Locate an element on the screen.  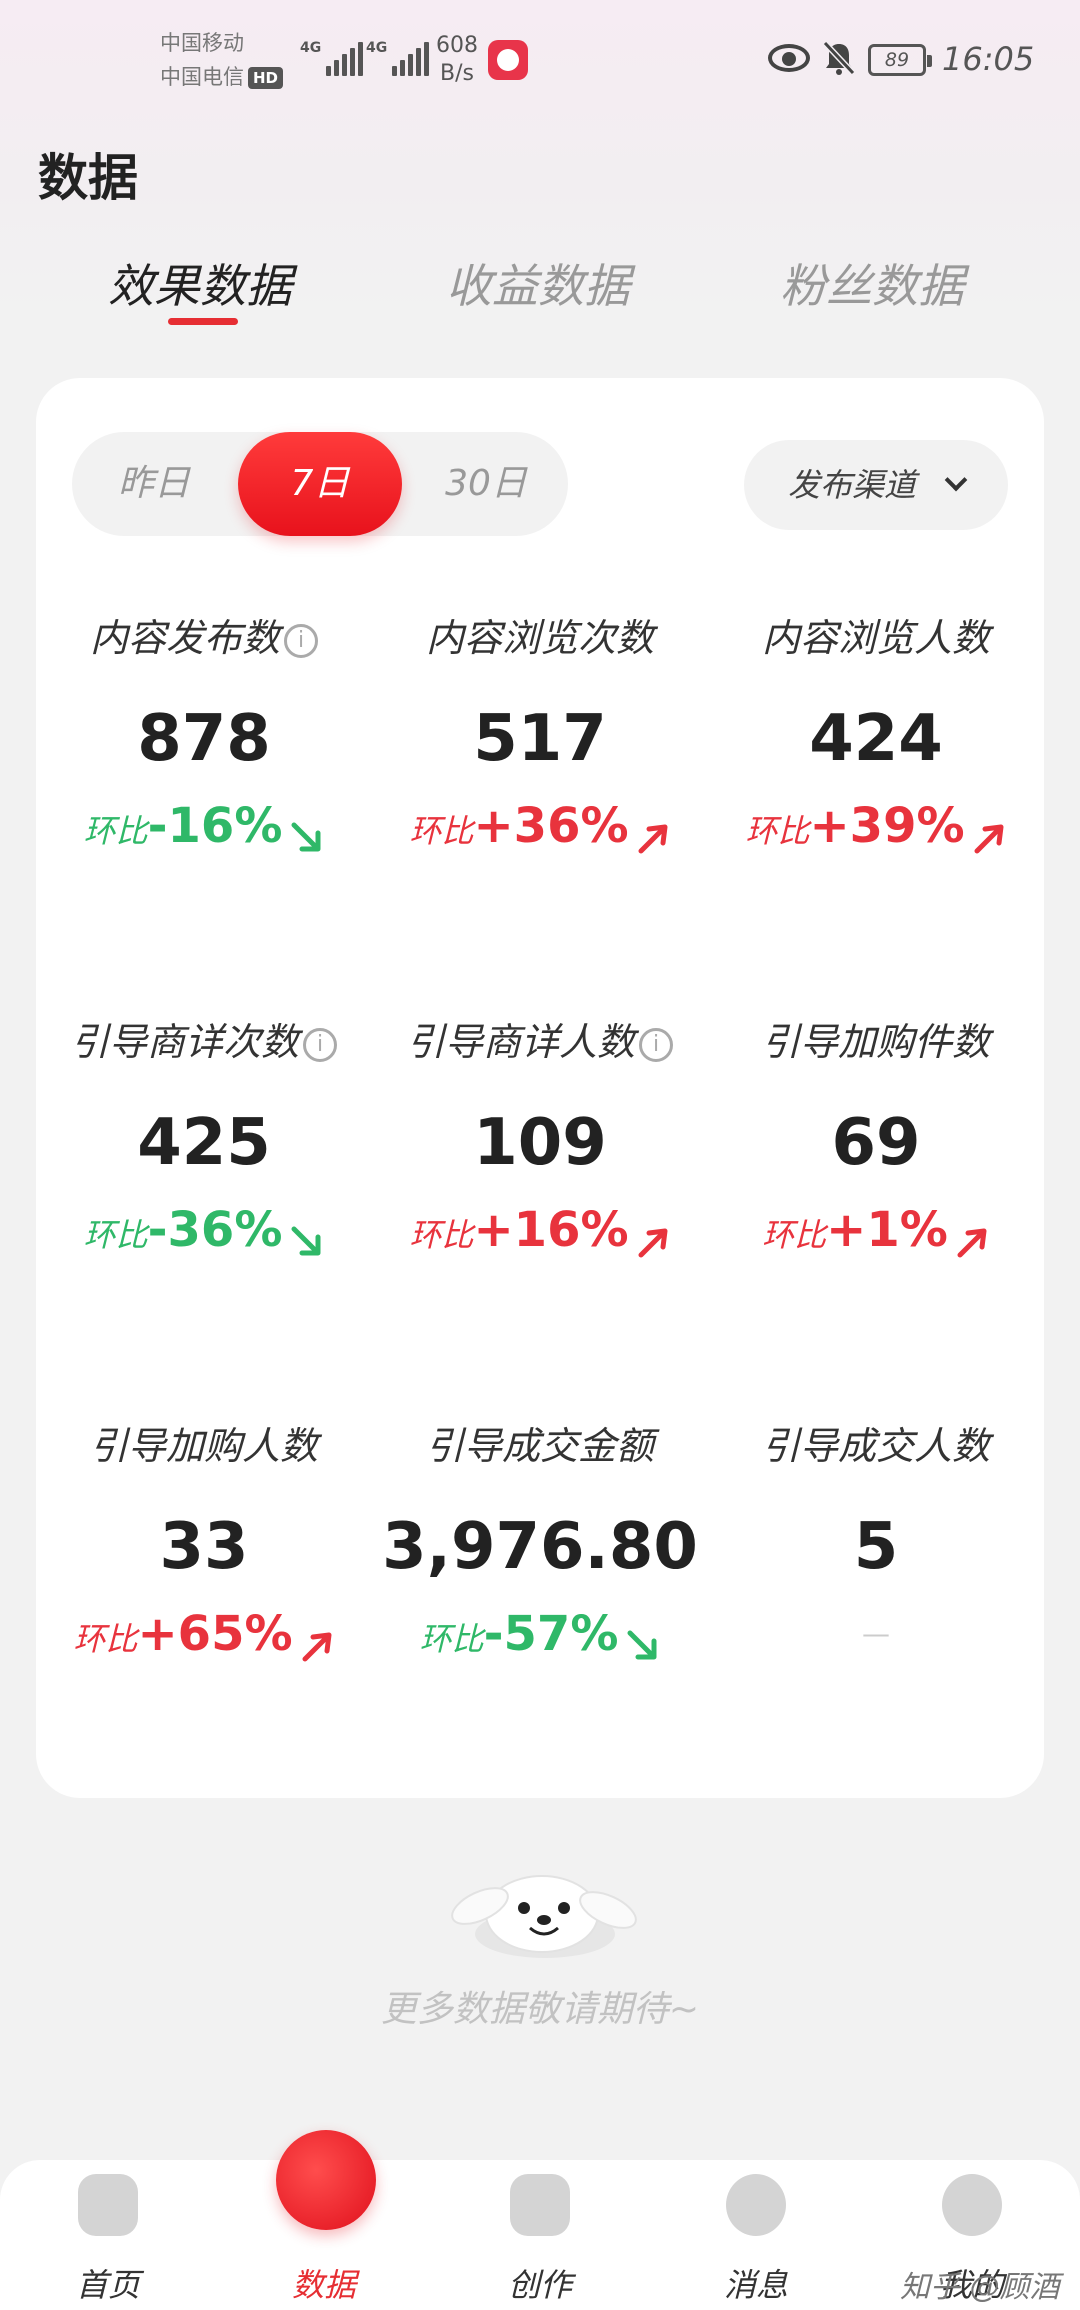
metric-value: 3,976.80 is located at coordinates (540, 1547).